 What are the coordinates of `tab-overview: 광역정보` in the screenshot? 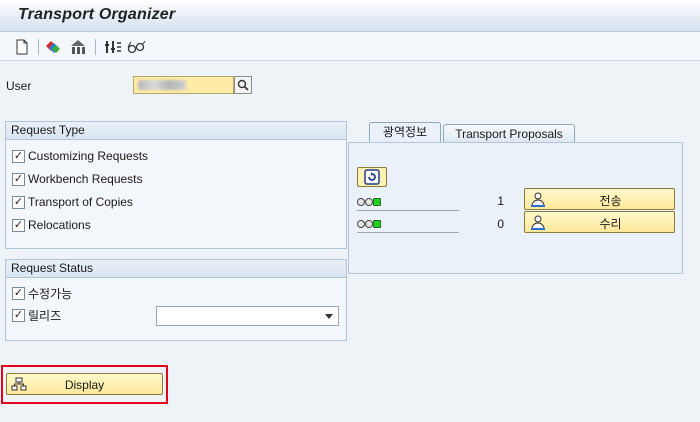 It's located at (405, 132).